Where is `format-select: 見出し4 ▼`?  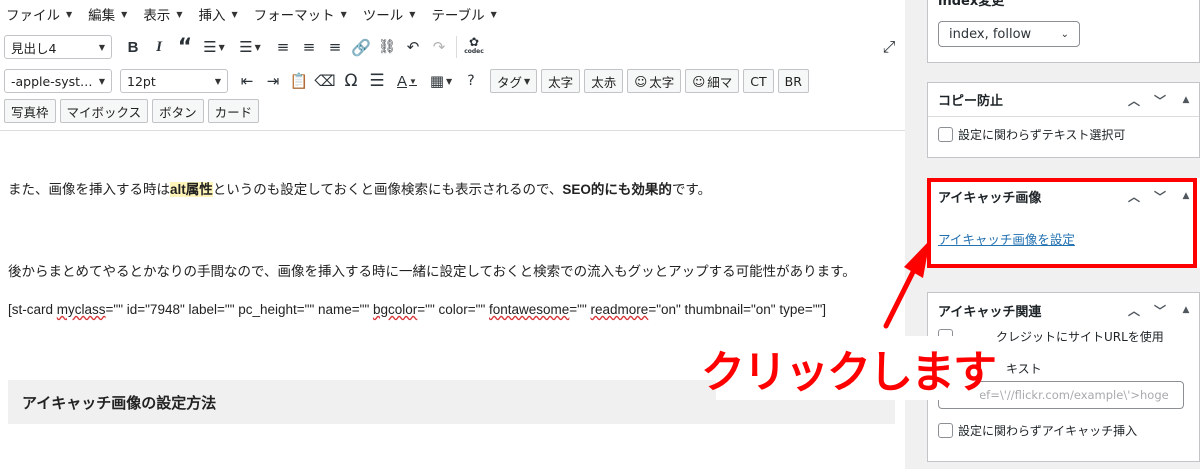
format-select: 見出し4 ▼ is located at coordinates (58, 47).